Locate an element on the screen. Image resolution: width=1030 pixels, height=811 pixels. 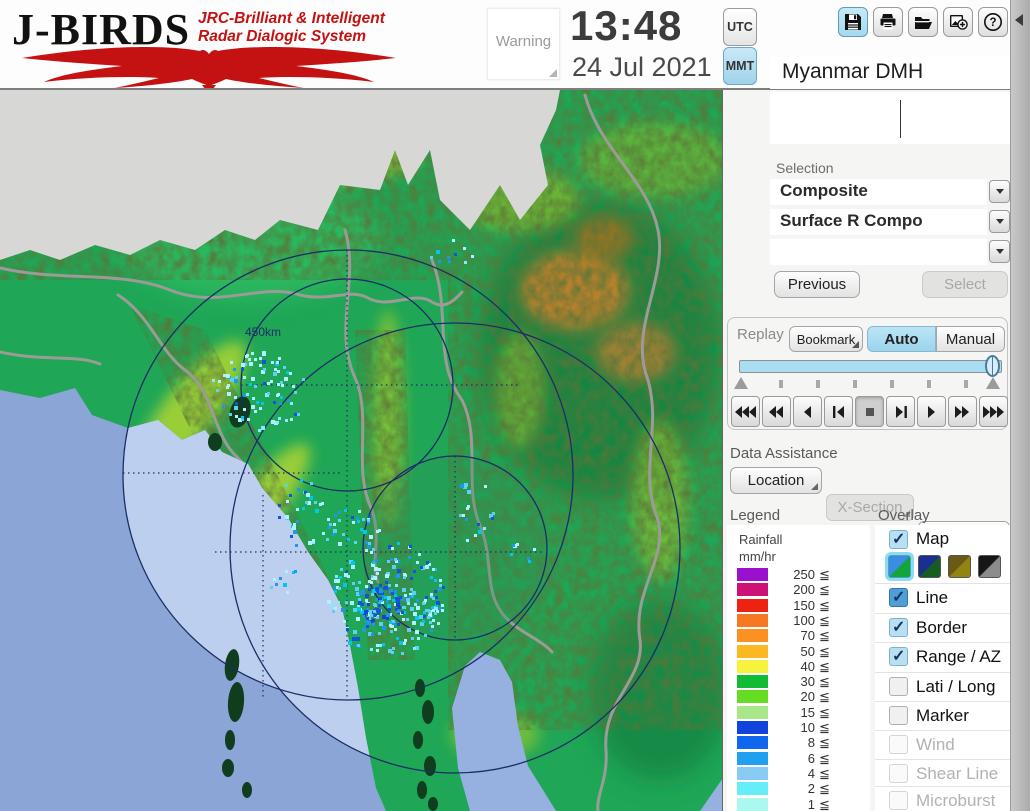
slider-end-marker is located at coordinates (993, 383).